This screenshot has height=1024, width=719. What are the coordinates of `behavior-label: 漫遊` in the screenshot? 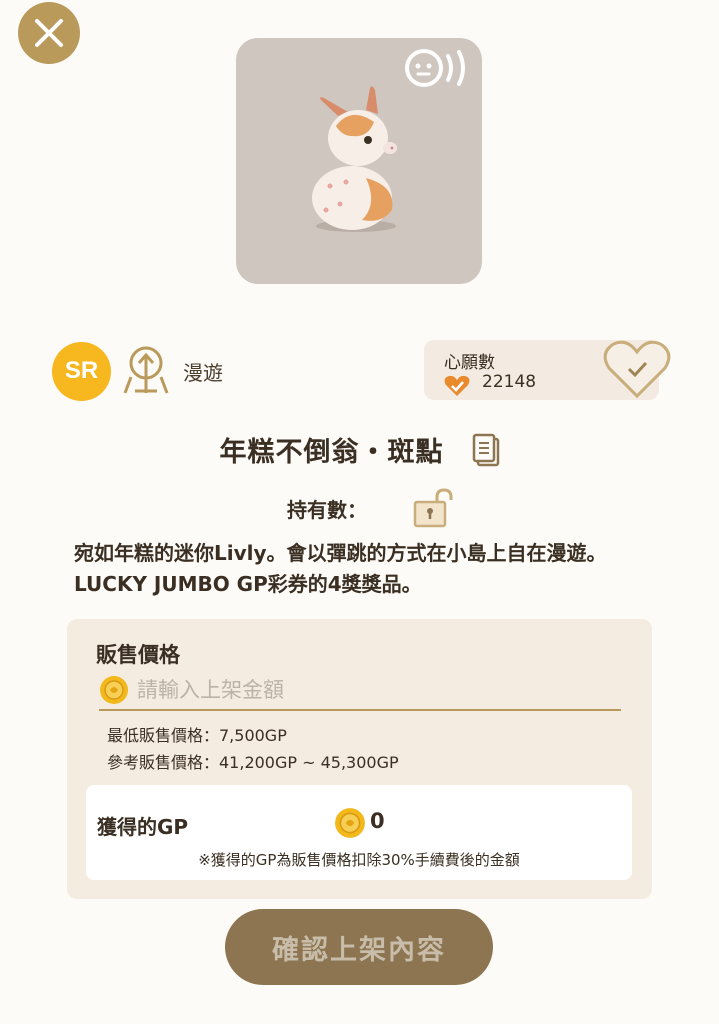 It's located at (203, 372).